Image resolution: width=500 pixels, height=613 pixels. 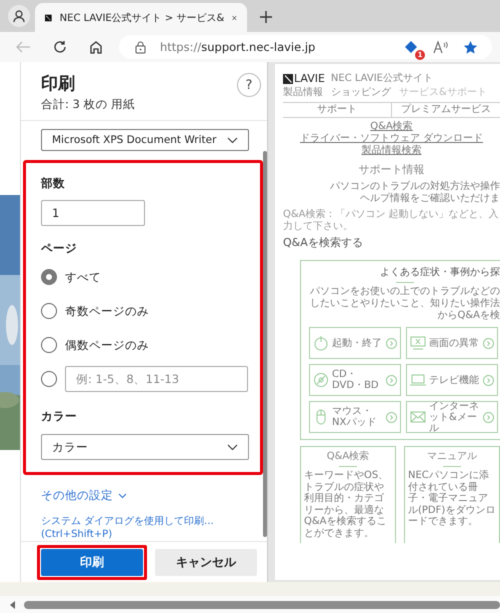 I want to click on category-card: マウス・NXパッド, so click(x=355, y=417).